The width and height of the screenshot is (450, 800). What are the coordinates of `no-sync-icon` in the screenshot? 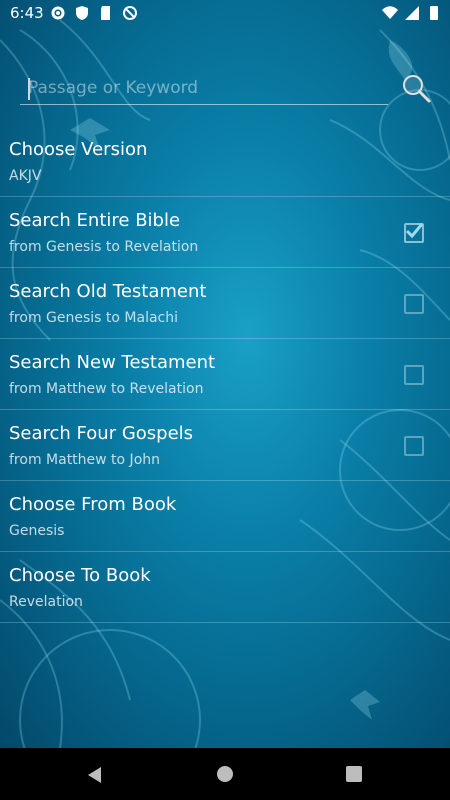 It's located at (130, 13).